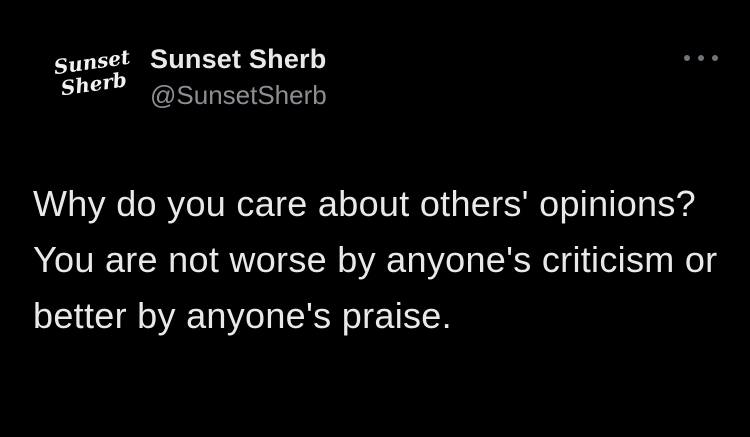 Image resolution: width=750 pixels, height=437 pixels. I want to click on avatar: Sunset Sherb, so click(85, 73).